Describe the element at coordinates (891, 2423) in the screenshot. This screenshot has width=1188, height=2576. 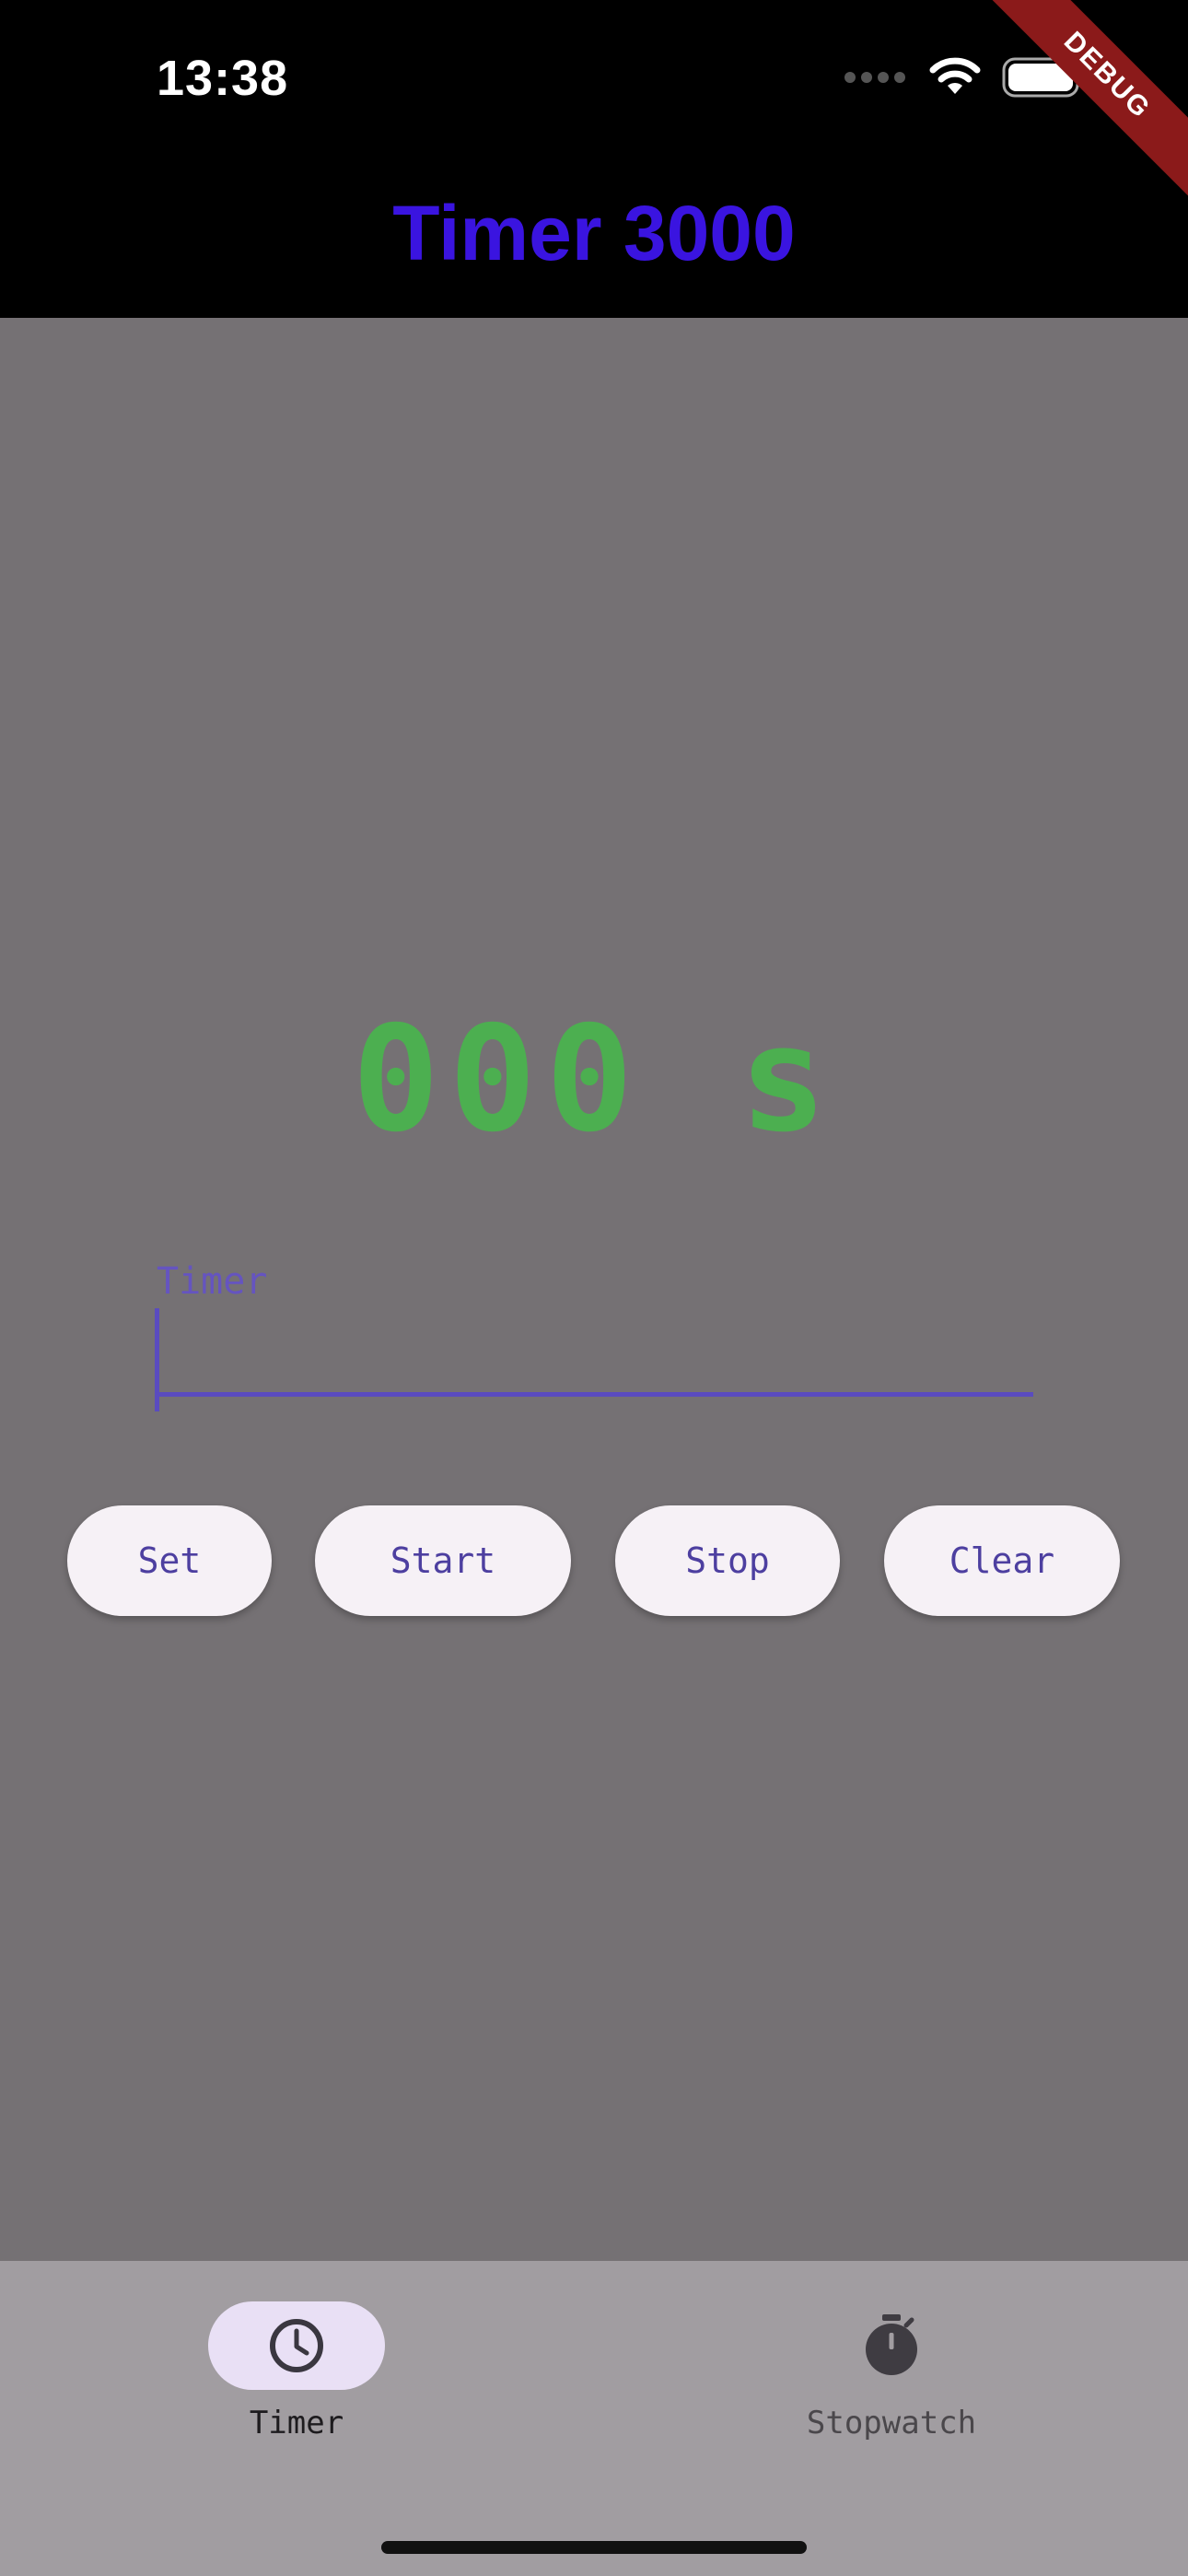
I see `nav-label-stopwatch: Stopwatch` at that location.